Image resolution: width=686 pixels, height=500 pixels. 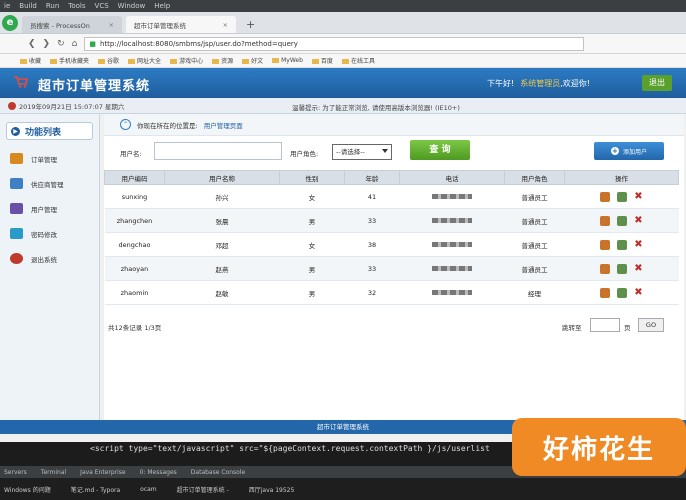 I want to click on go-button: GO, so click(x=651, y=325).